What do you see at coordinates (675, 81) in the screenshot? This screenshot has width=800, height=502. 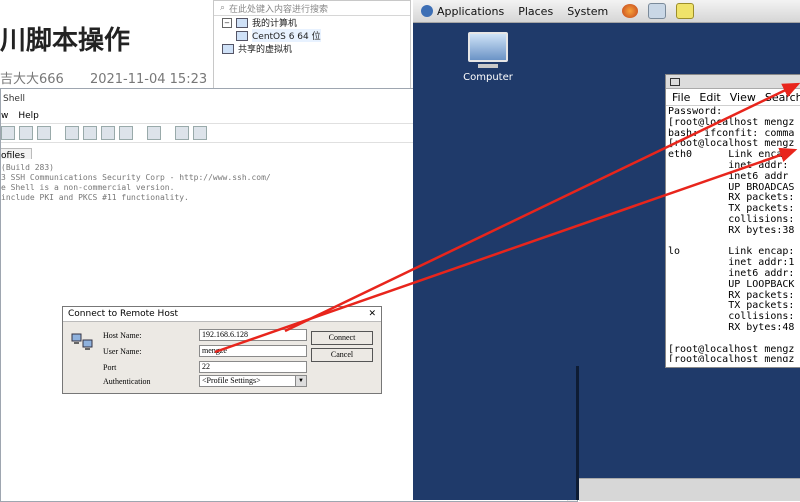 I see `terminal-icon` at bounding box center [675, 81].